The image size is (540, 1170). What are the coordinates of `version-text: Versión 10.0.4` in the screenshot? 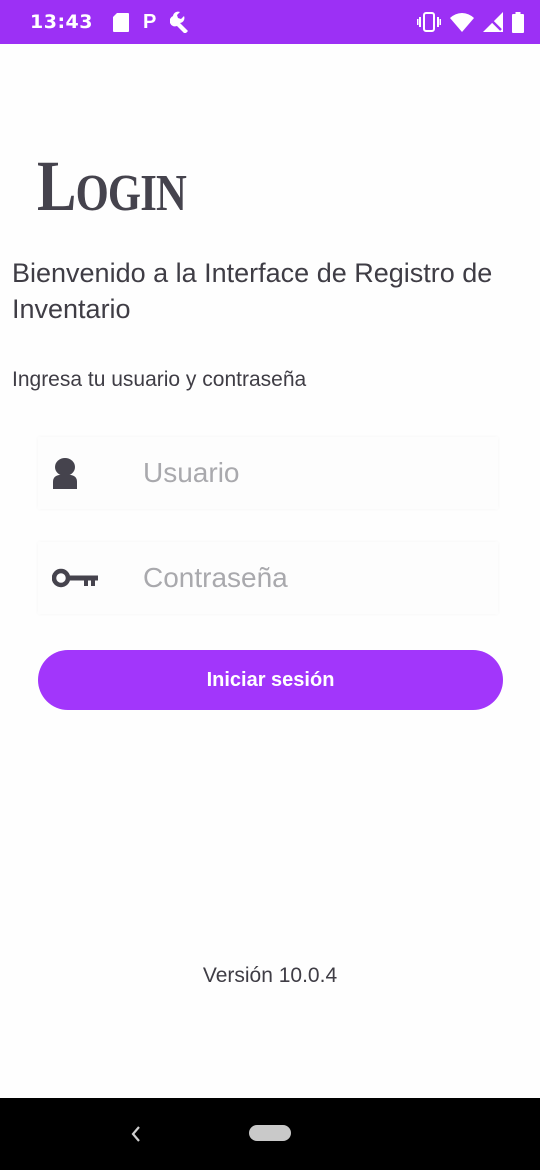 It's located at (270, 975).